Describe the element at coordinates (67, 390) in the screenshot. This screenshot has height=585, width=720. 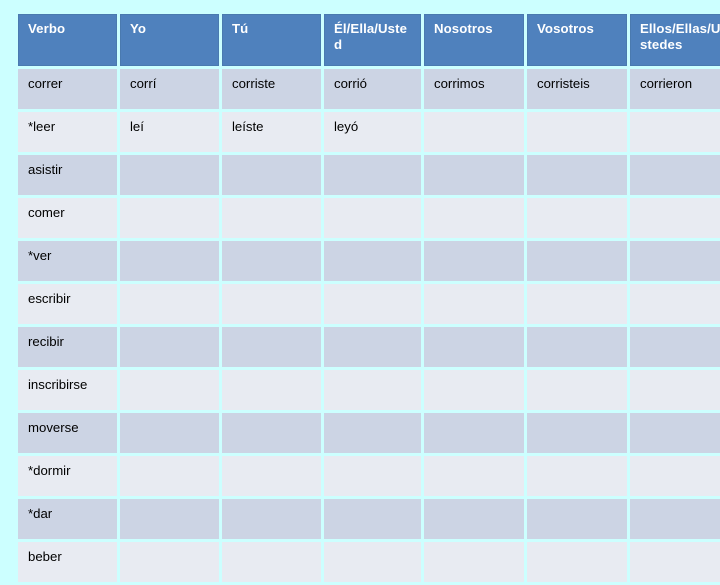
I see `verb-cell: inscribirse` at that location.